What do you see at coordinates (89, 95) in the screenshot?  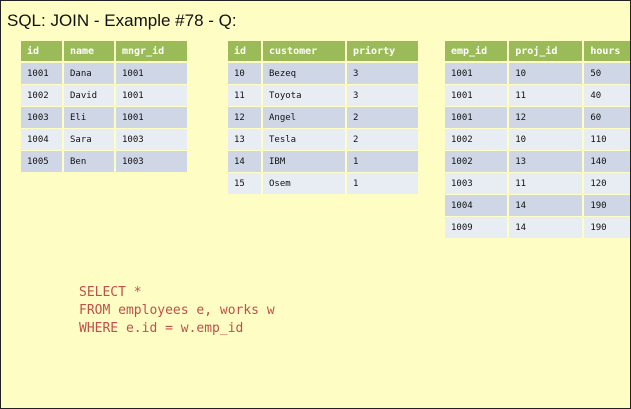 I see `table-cell: David` at bounding box center [89, 95].